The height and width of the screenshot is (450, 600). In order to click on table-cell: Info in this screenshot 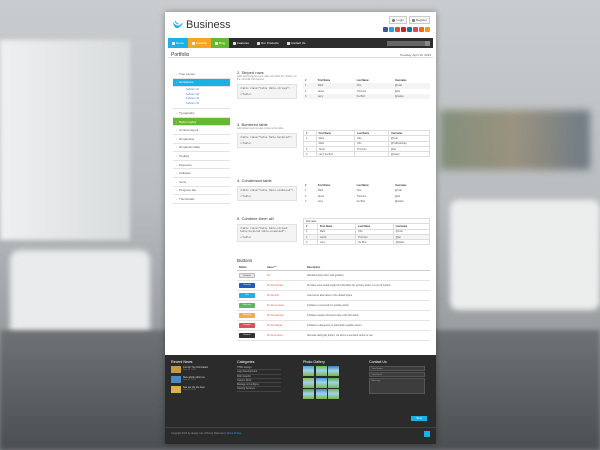, I will do `click(251, 295)`.